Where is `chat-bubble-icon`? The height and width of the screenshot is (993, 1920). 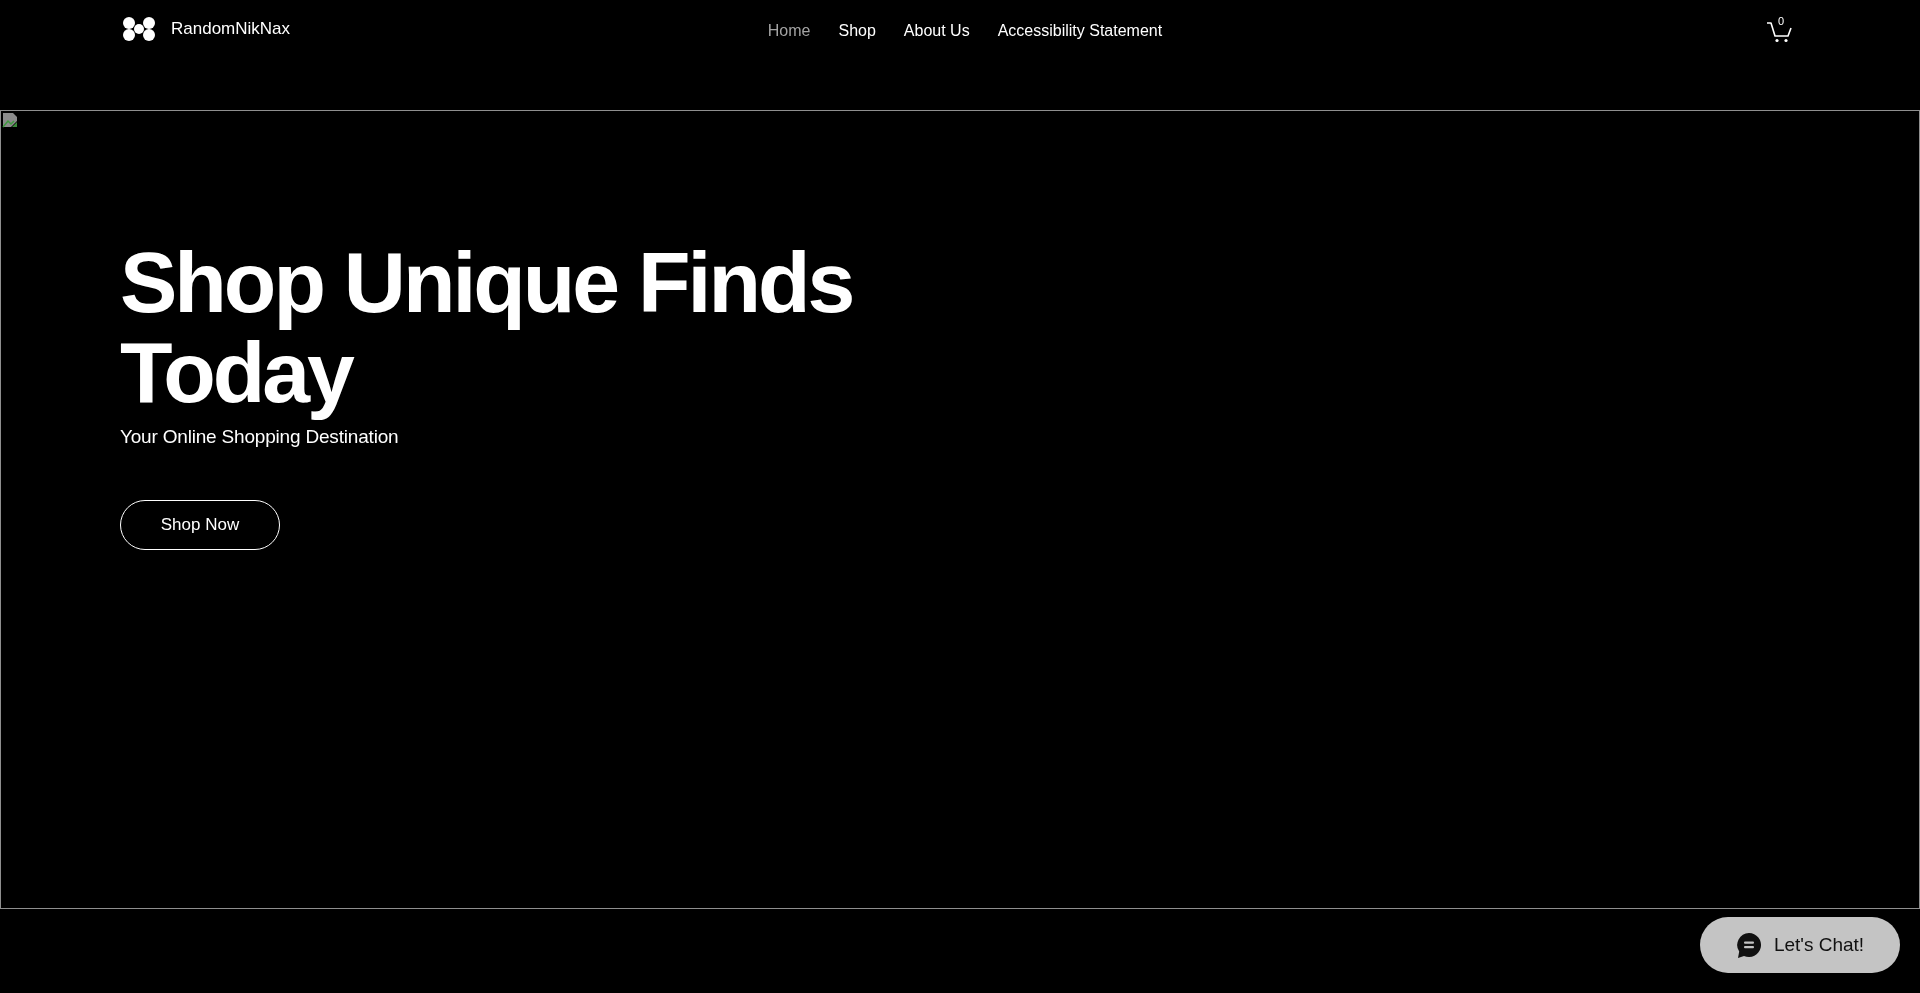 chat-bubble-icon is located at coordinates (1748, 945).